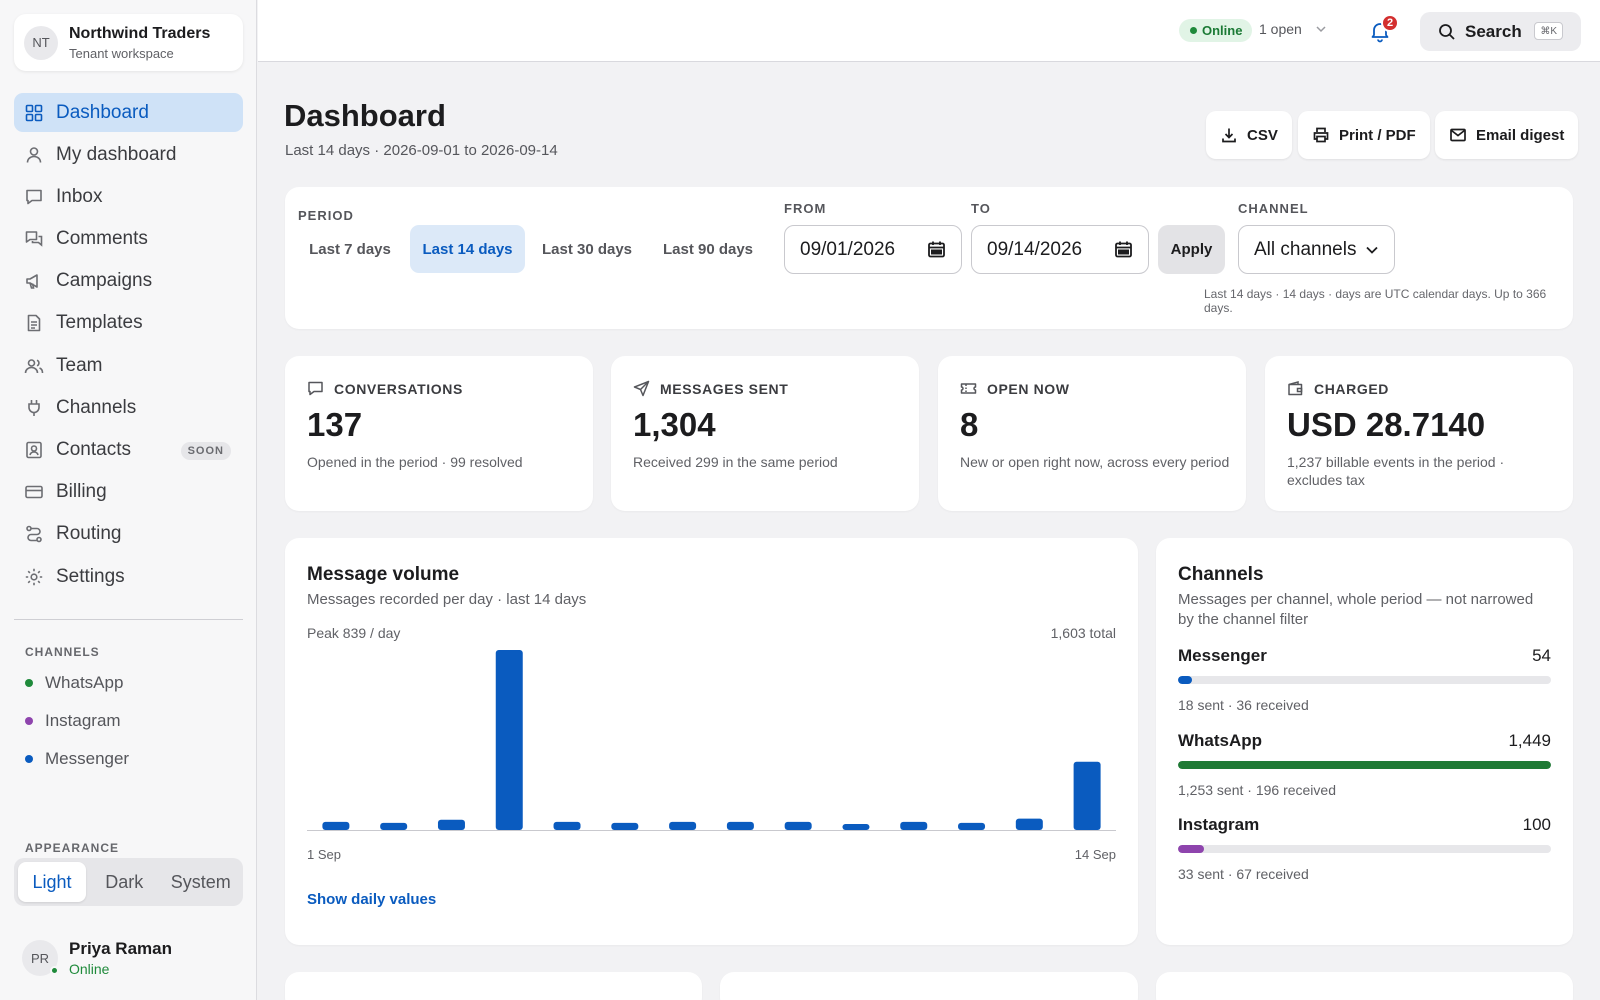  I want to click on sidebar-item-campaigns: Campaigns, so click(128, 281).